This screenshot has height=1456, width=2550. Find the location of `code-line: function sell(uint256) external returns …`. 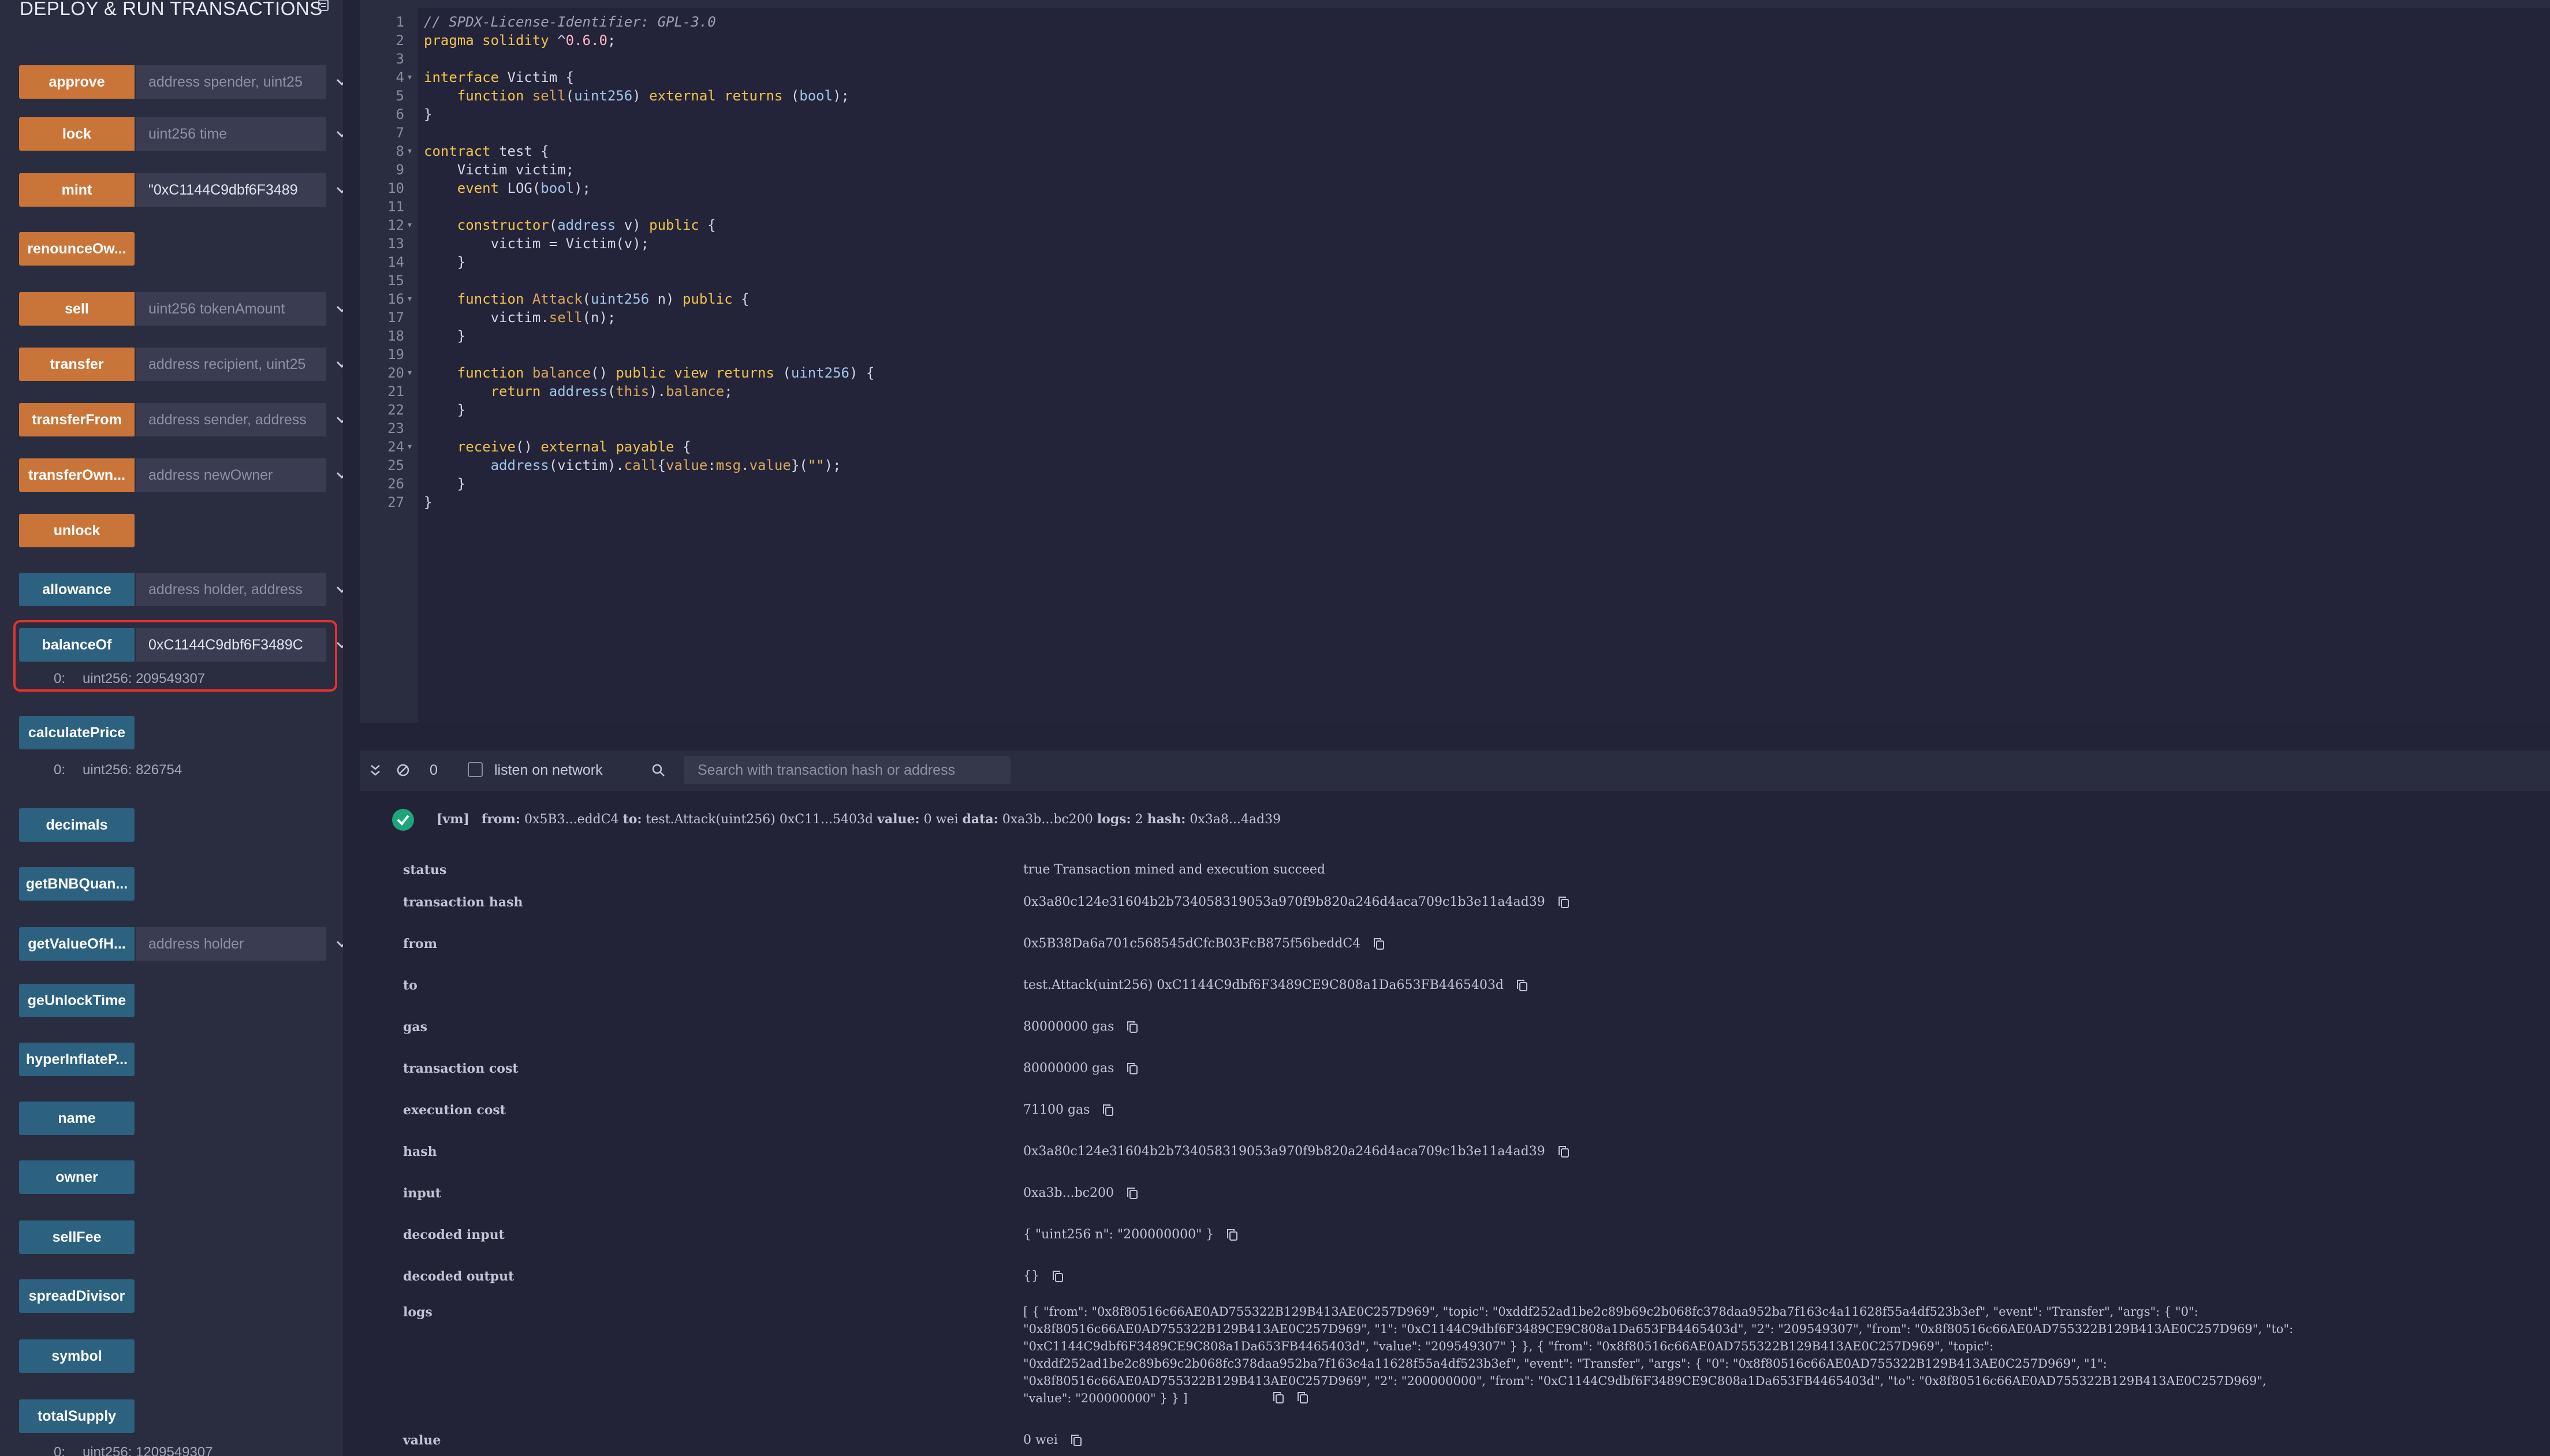

code-line: function sell(uint256) external returns … is located at coordinates (653, 96).